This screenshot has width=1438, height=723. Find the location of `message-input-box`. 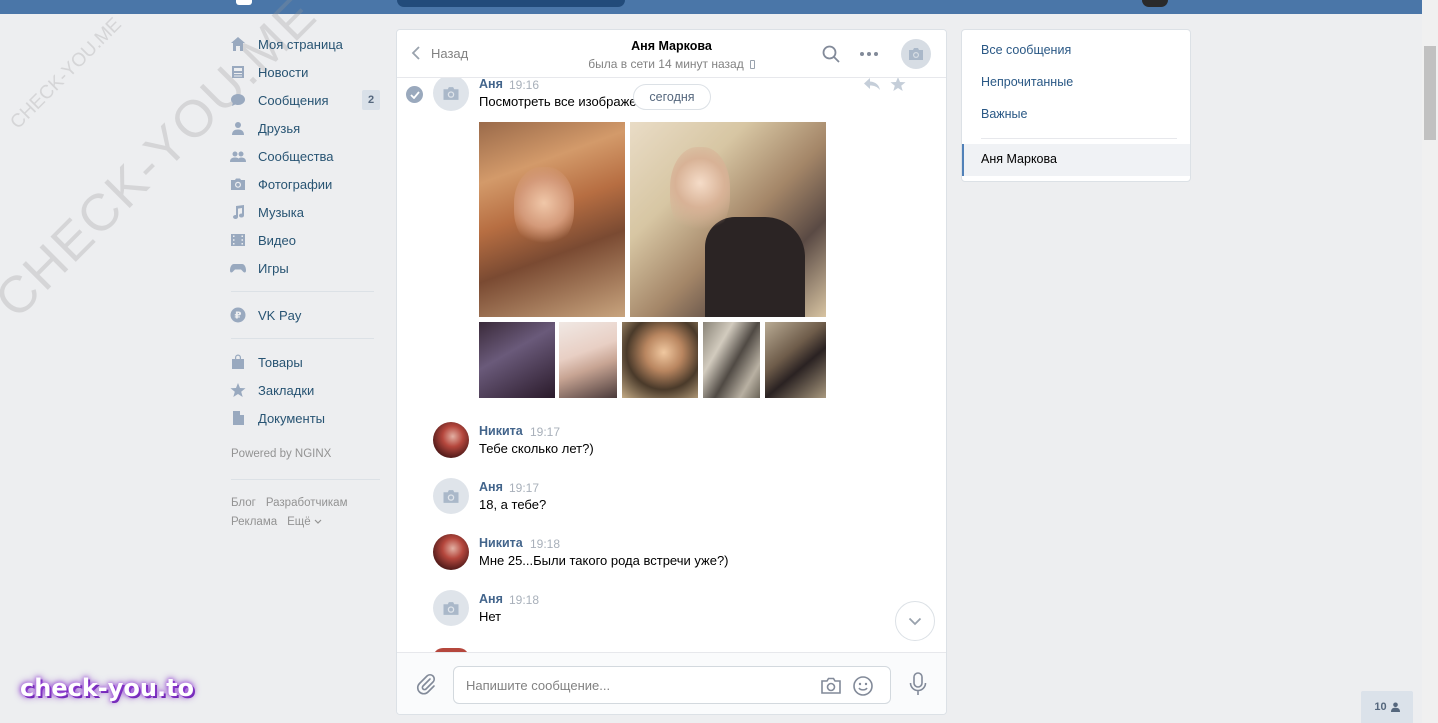

message-input-box is located at coordinates (672, 685).